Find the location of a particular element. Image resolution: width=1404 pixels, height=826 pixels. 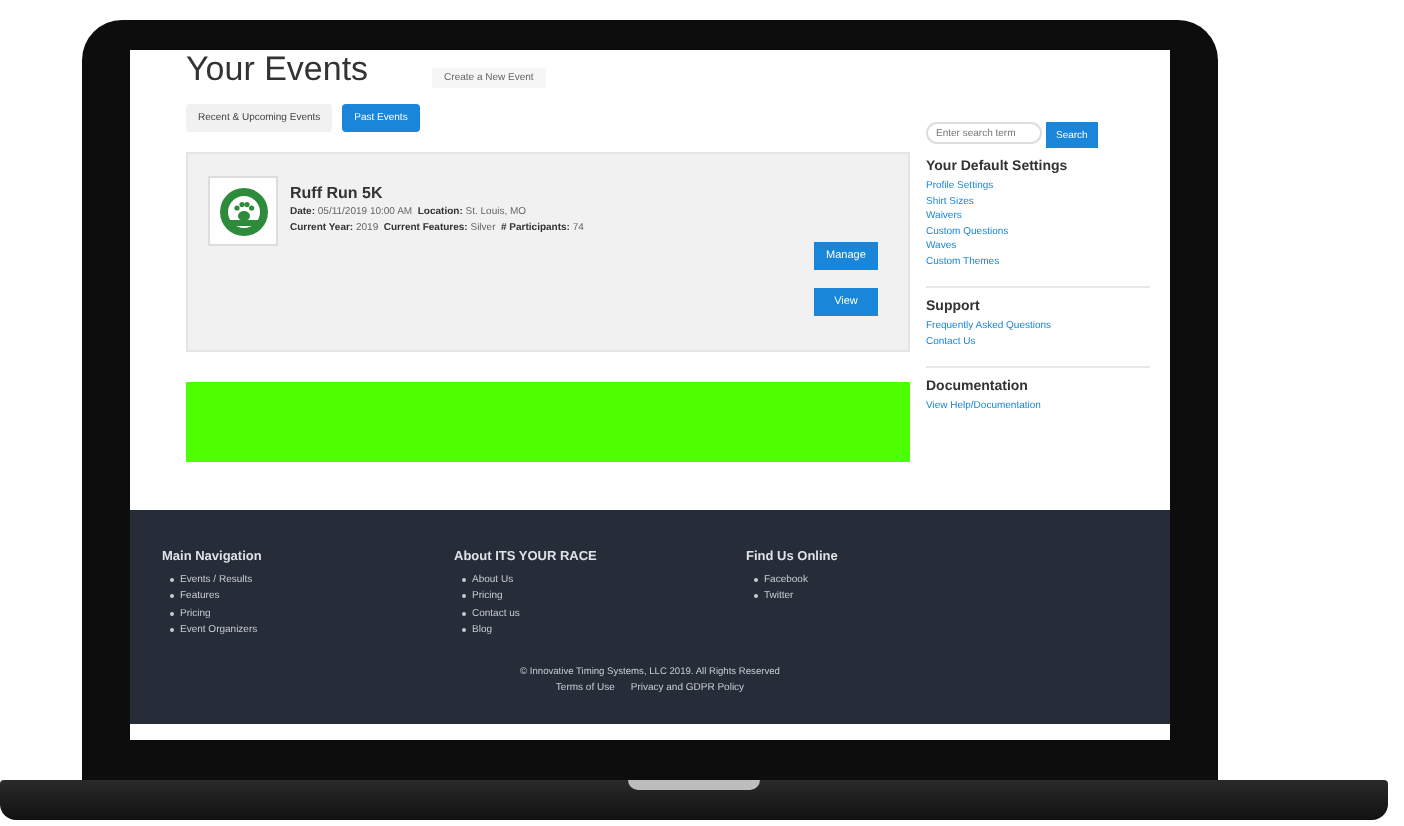

event-name: Ruff Run 5K is located at coordinates (337, 193).